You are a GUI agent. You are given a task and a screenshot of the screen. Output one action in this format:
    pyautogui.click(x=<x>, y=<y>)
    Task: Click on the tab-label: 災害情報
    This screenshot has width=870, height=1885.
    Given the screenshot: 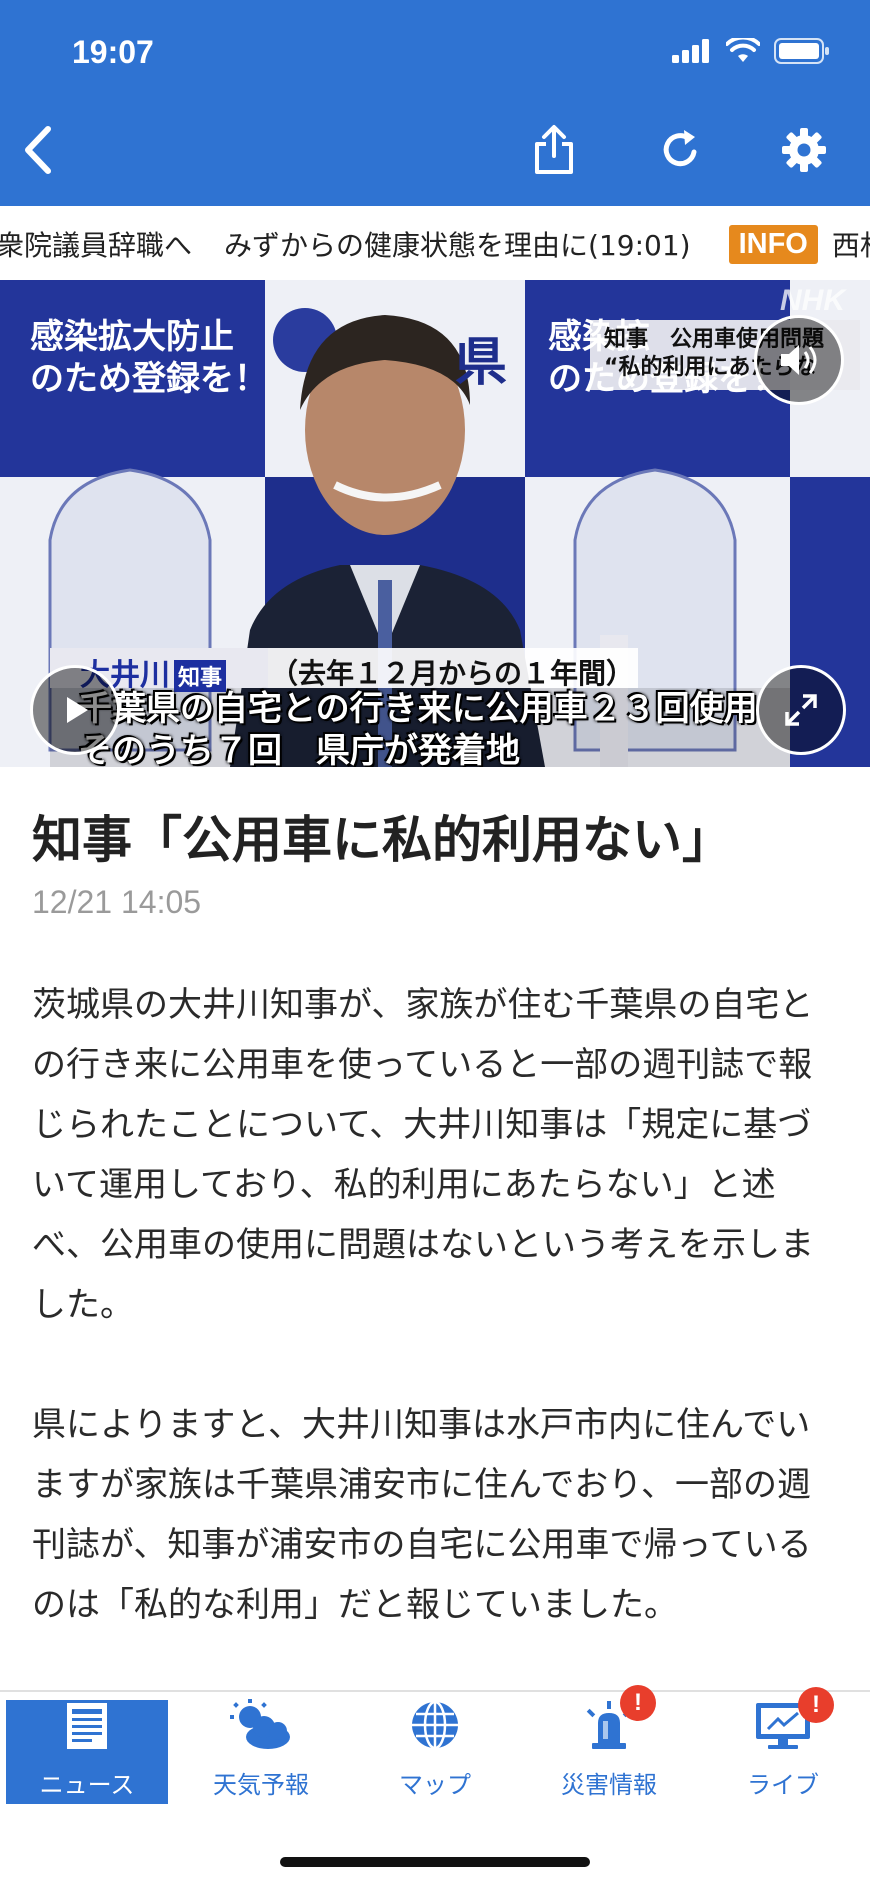 What is the action you would take?
    pyautogui.click(x=609, y=1785)
    